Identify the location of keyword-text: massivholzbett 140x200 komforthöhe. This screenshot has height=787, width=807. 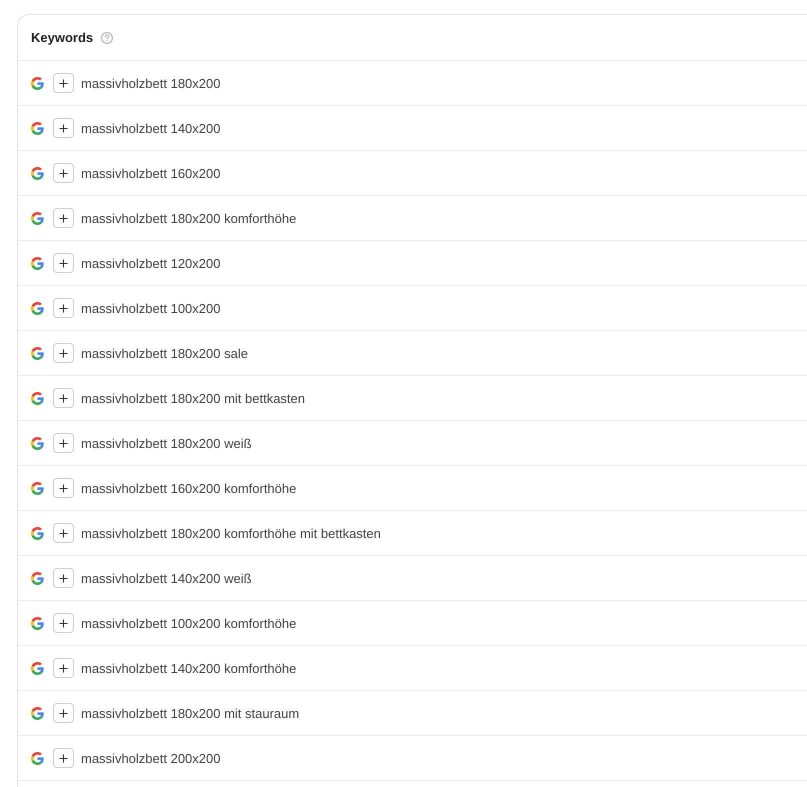
(188, 668).